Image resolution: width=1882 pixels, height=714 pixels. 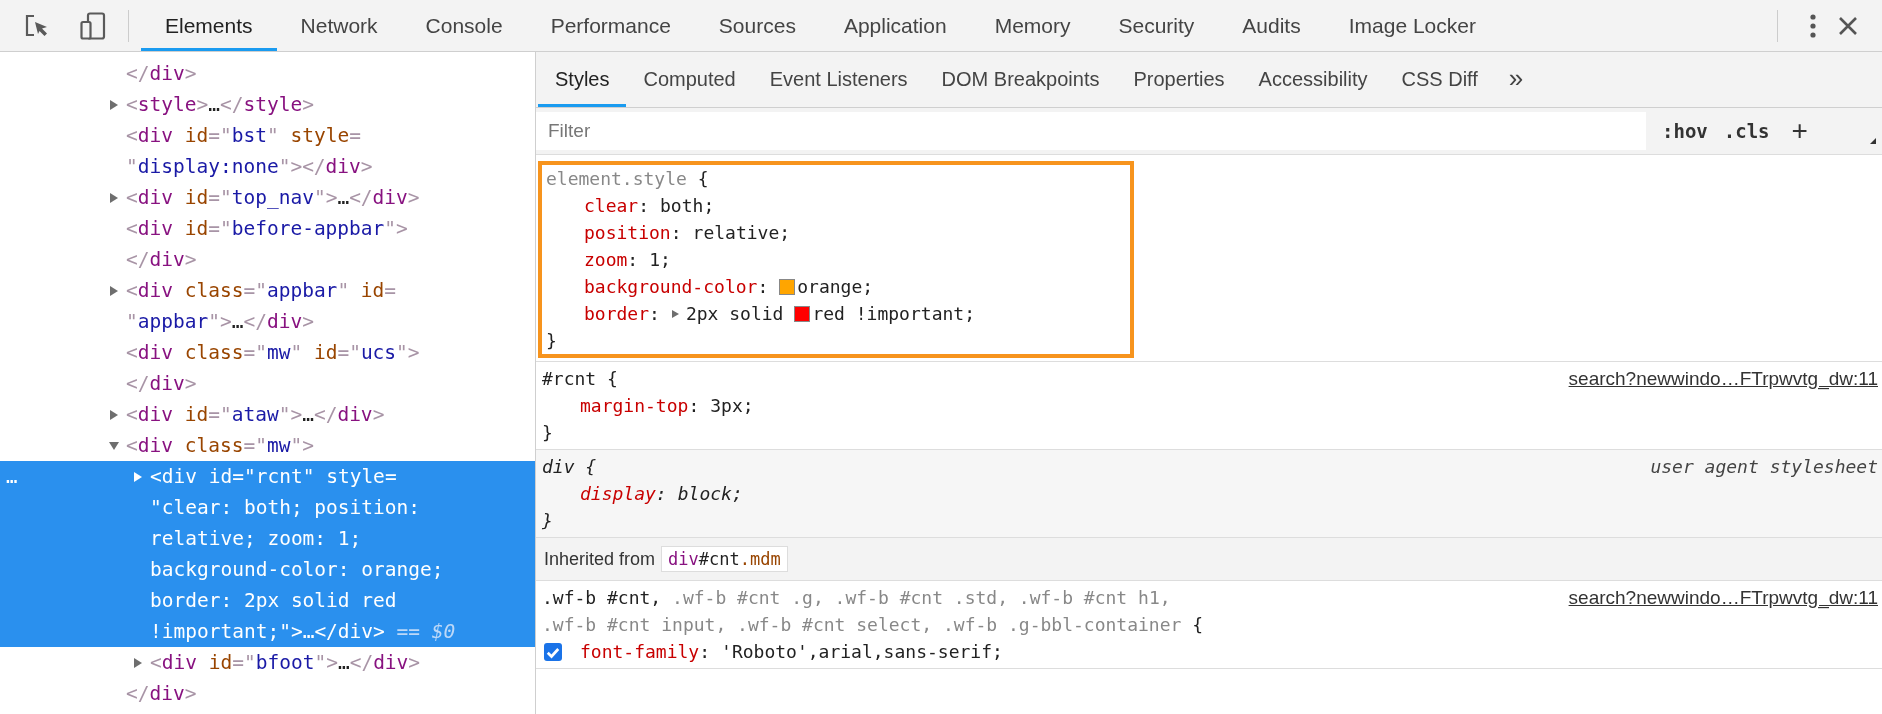 I want to click on css-selector: #rcnt {, so click(x=580, y=378).